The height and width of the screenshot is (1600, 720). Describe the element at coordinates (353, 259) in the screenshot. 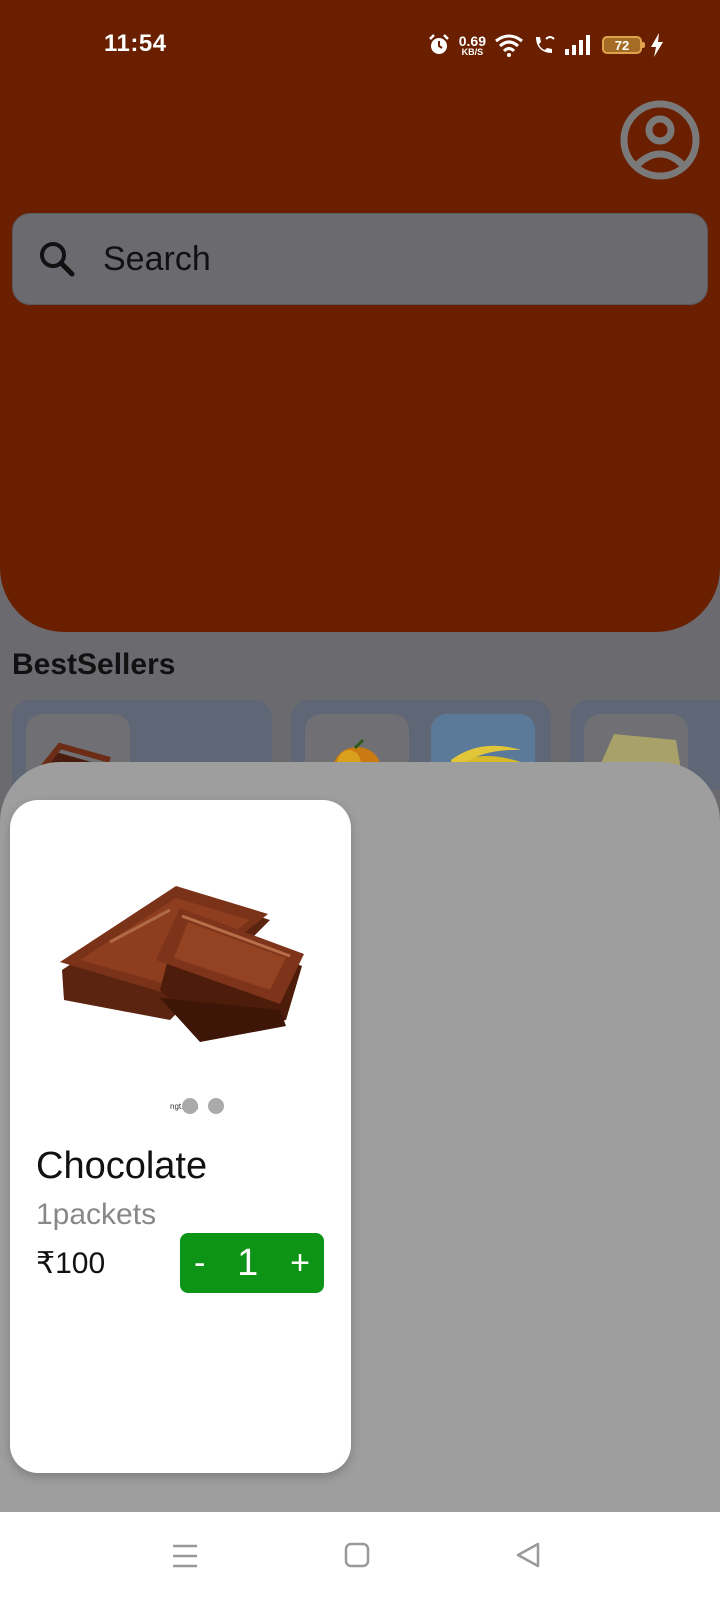

I see `search-input` at that location.